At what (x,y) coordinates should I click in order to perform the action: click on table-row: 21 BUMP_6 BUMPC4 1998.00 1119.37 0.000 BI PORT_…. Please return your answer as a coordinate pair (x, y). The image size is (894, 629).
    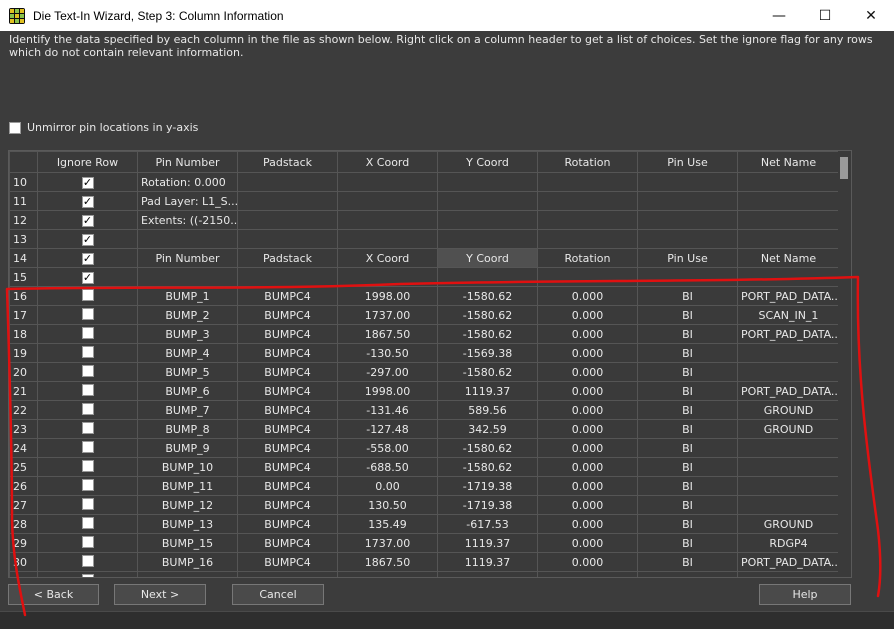
    Looking at the image, I should click on (424, 391).